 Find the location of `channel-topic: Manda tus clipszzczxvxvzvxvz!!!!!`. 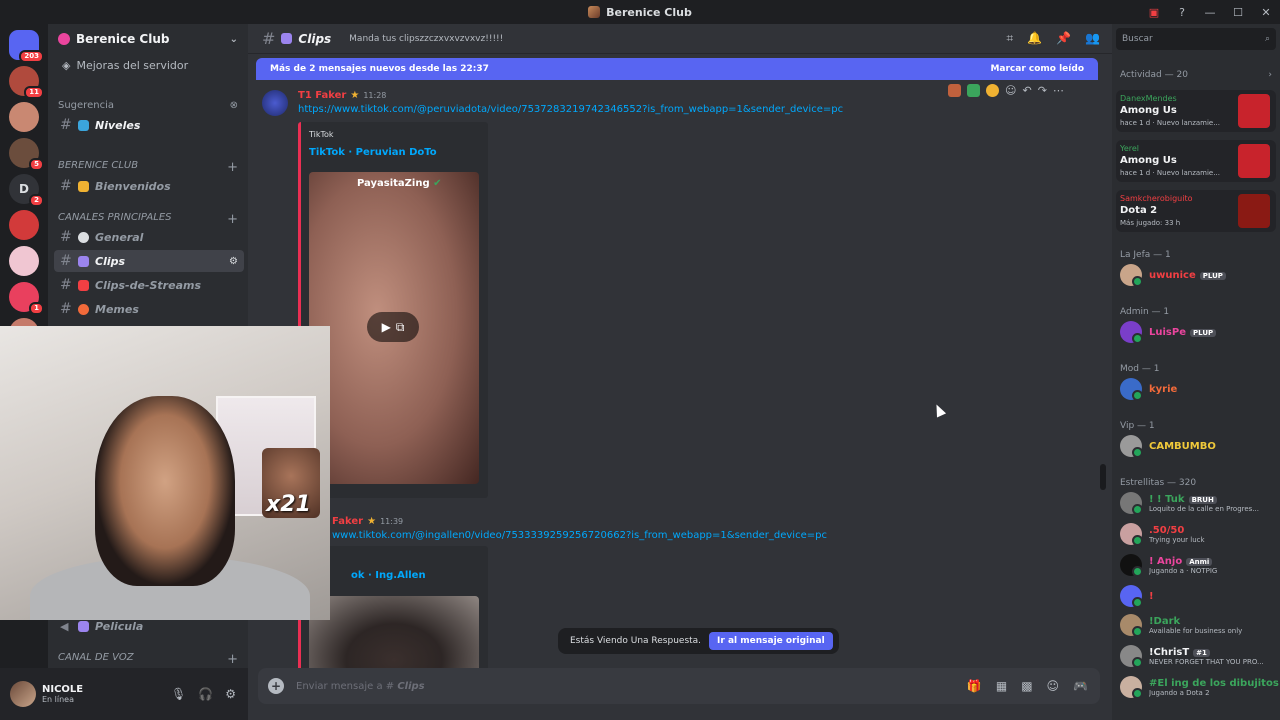

channel-topic: Manda tus clipszzczxvxvzvxvz!!!!! is located at coordinates (426, 39).